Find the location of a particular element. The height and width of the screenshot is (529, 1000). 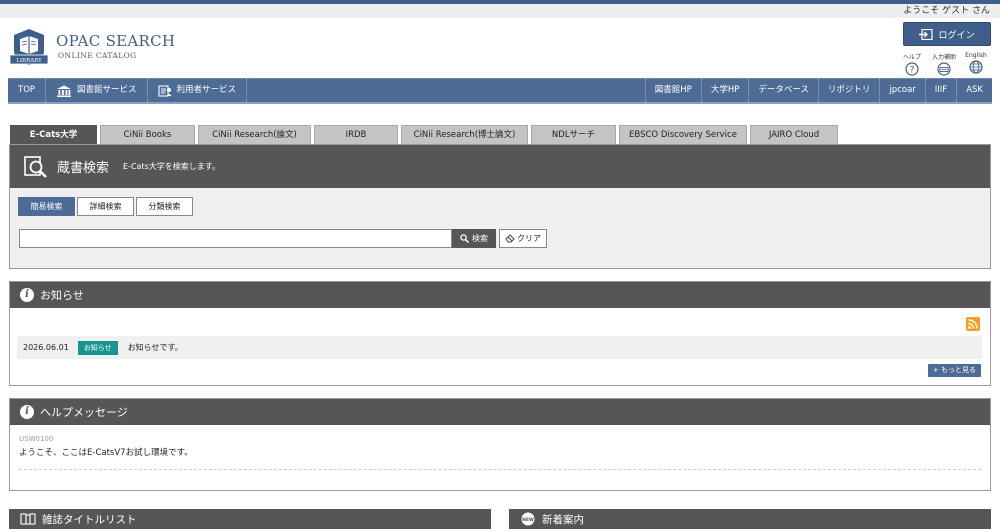

new-badge-icon: NEW is located at coordinates (528, 519).